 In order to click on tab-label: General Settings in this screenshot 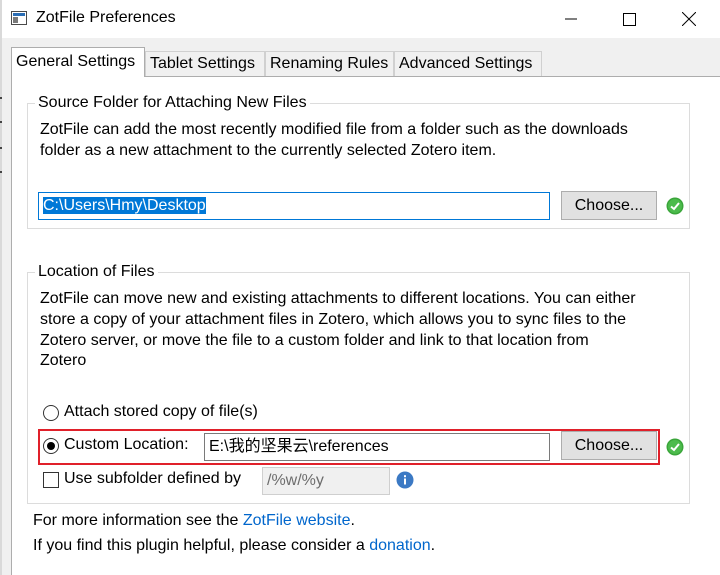, I will do `click(76, 61)`.